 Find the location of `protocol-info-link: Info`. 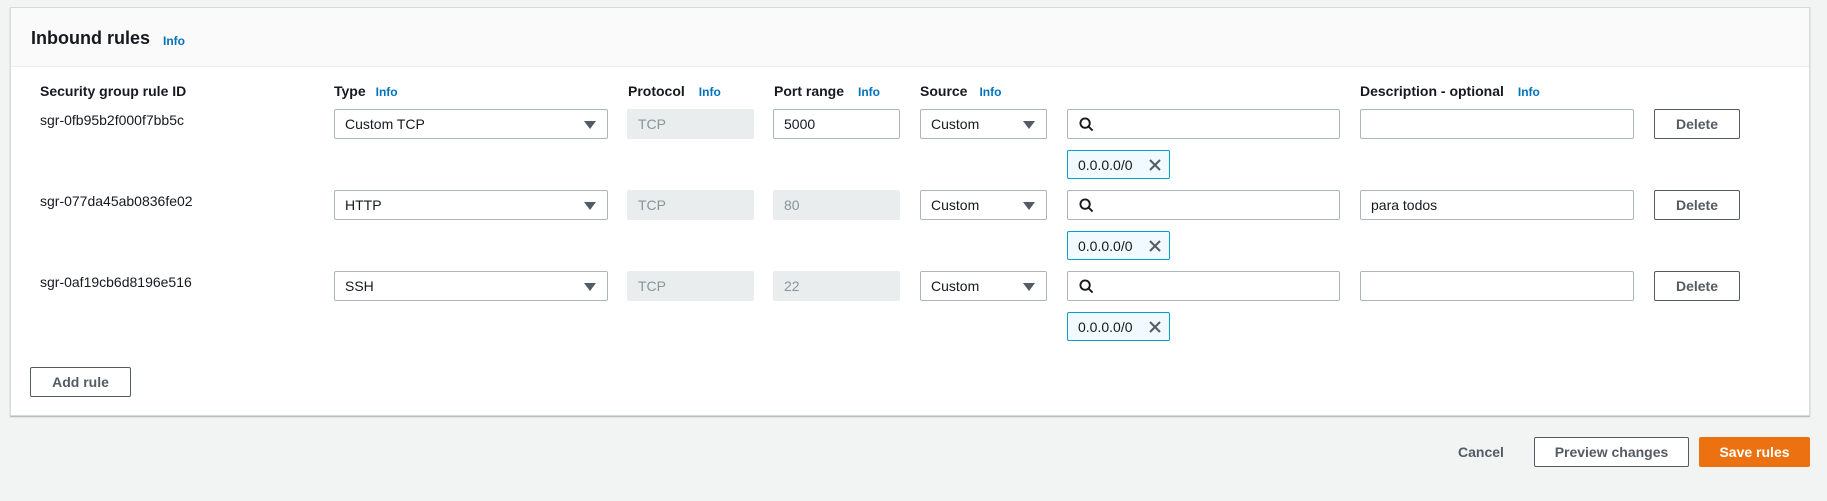

protocol-info-link: Info is located at coordinates (710, 92).